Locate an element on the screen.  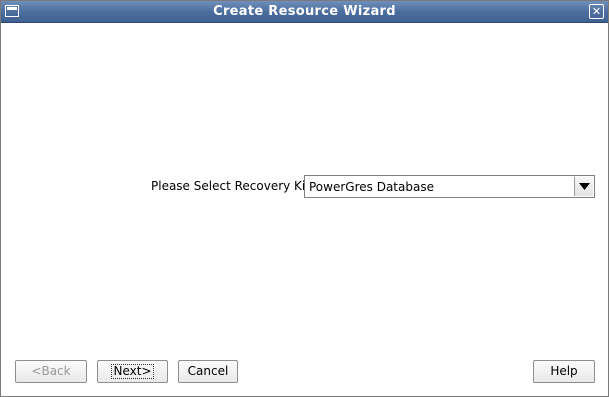
chevron-down-icon is located at coordinates (584, 186).